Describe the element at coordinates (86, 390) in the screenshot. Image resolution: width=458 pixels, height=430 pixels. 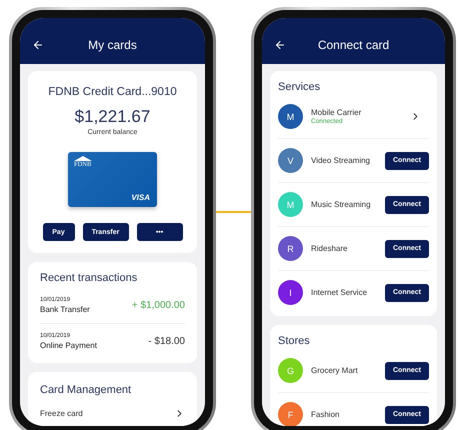
I see `section-heading: Card Management` at that location.